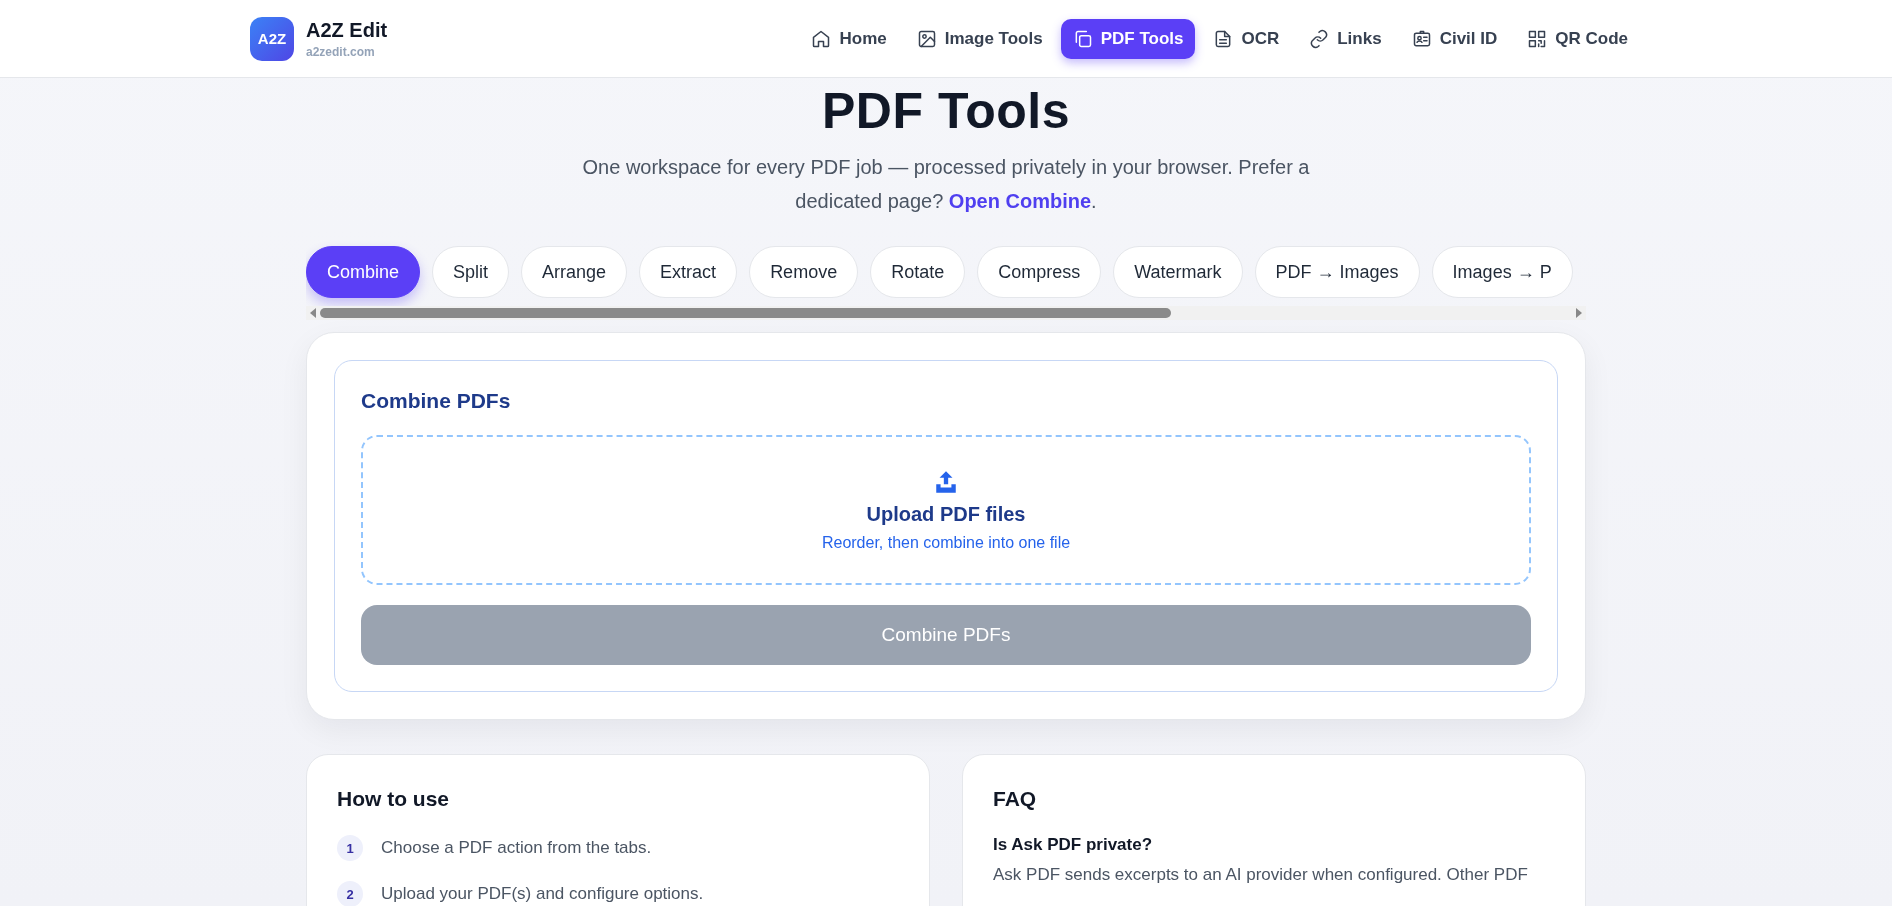 Image resolution: width=1892 pixels, height=906 pixels. What do you see at coordinates (436, 401) in the screenshot?
I see `tool-heading: Combine PDFs` at bounding box center [436, 401].